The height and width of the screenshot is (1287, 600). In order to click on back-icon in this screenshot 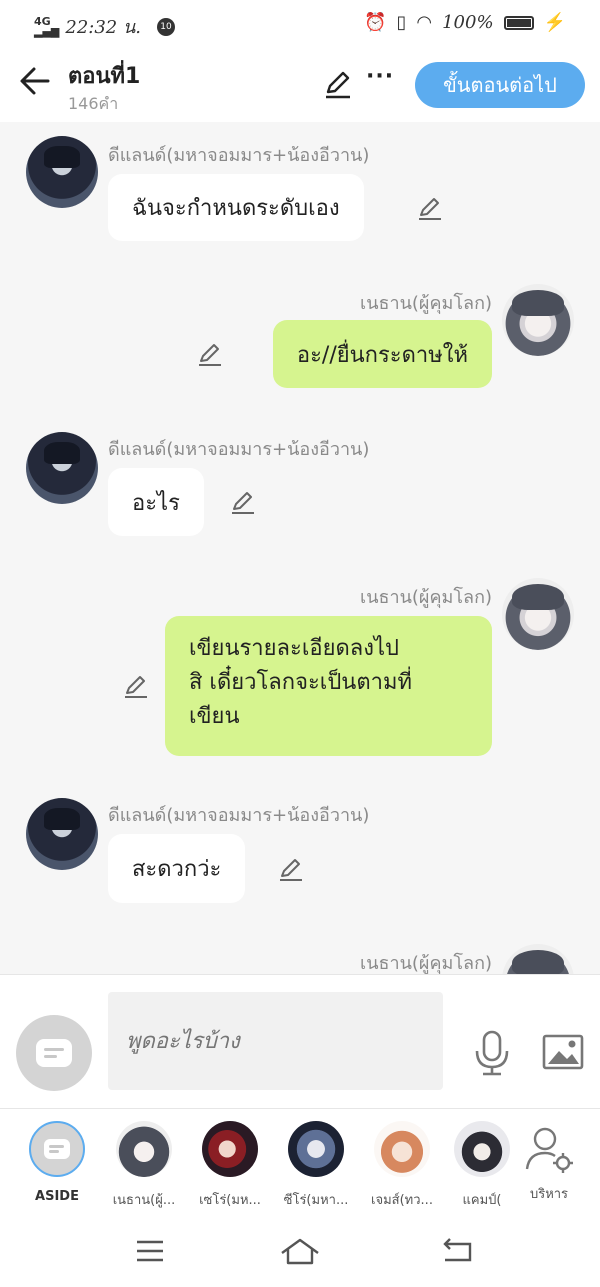, I will do `click(457, 1251)`.